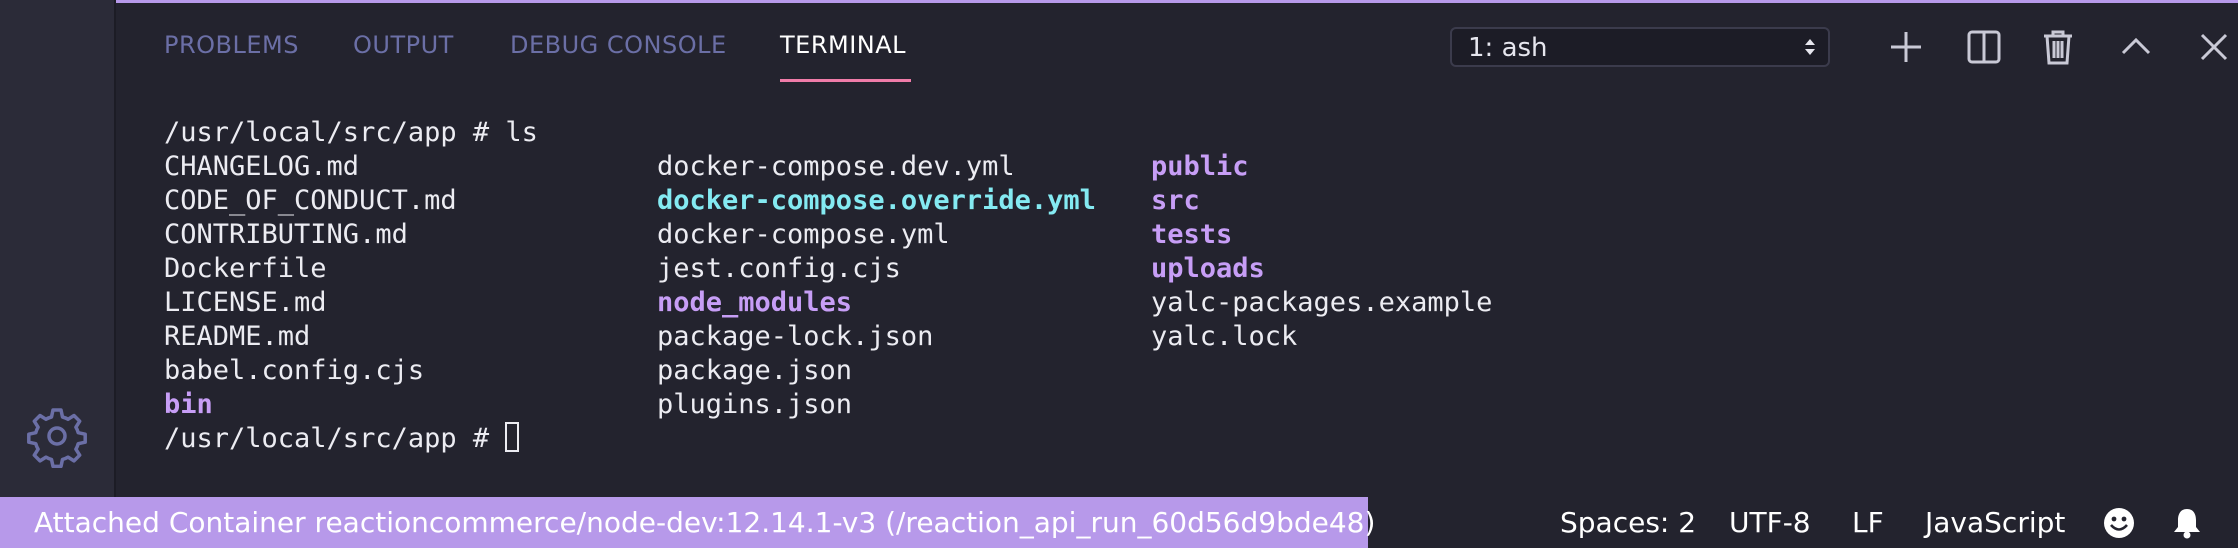 This screenshot has height=548, width=2238. What do you see at coordinates (58, 248) in the screenshot?
I see `activity-bar` at bounding box center [58, 248].